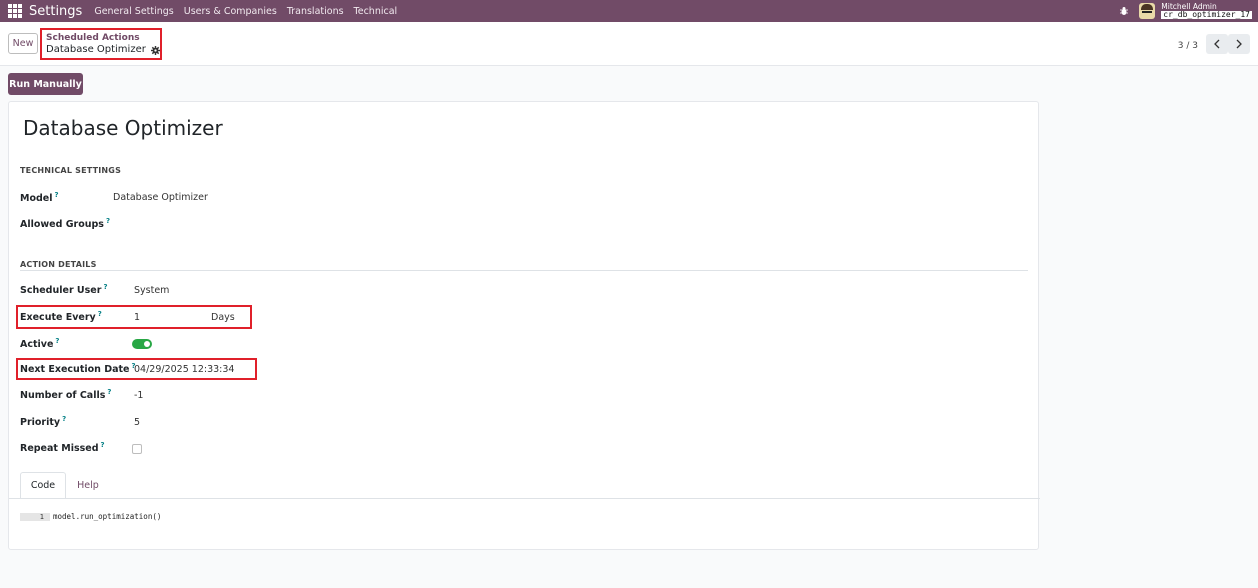 The image size is (1258, 588). What do you see at coordinates (23, 43) in the screenshot?
I see `new-button: New` at bounding box center [23, 43].